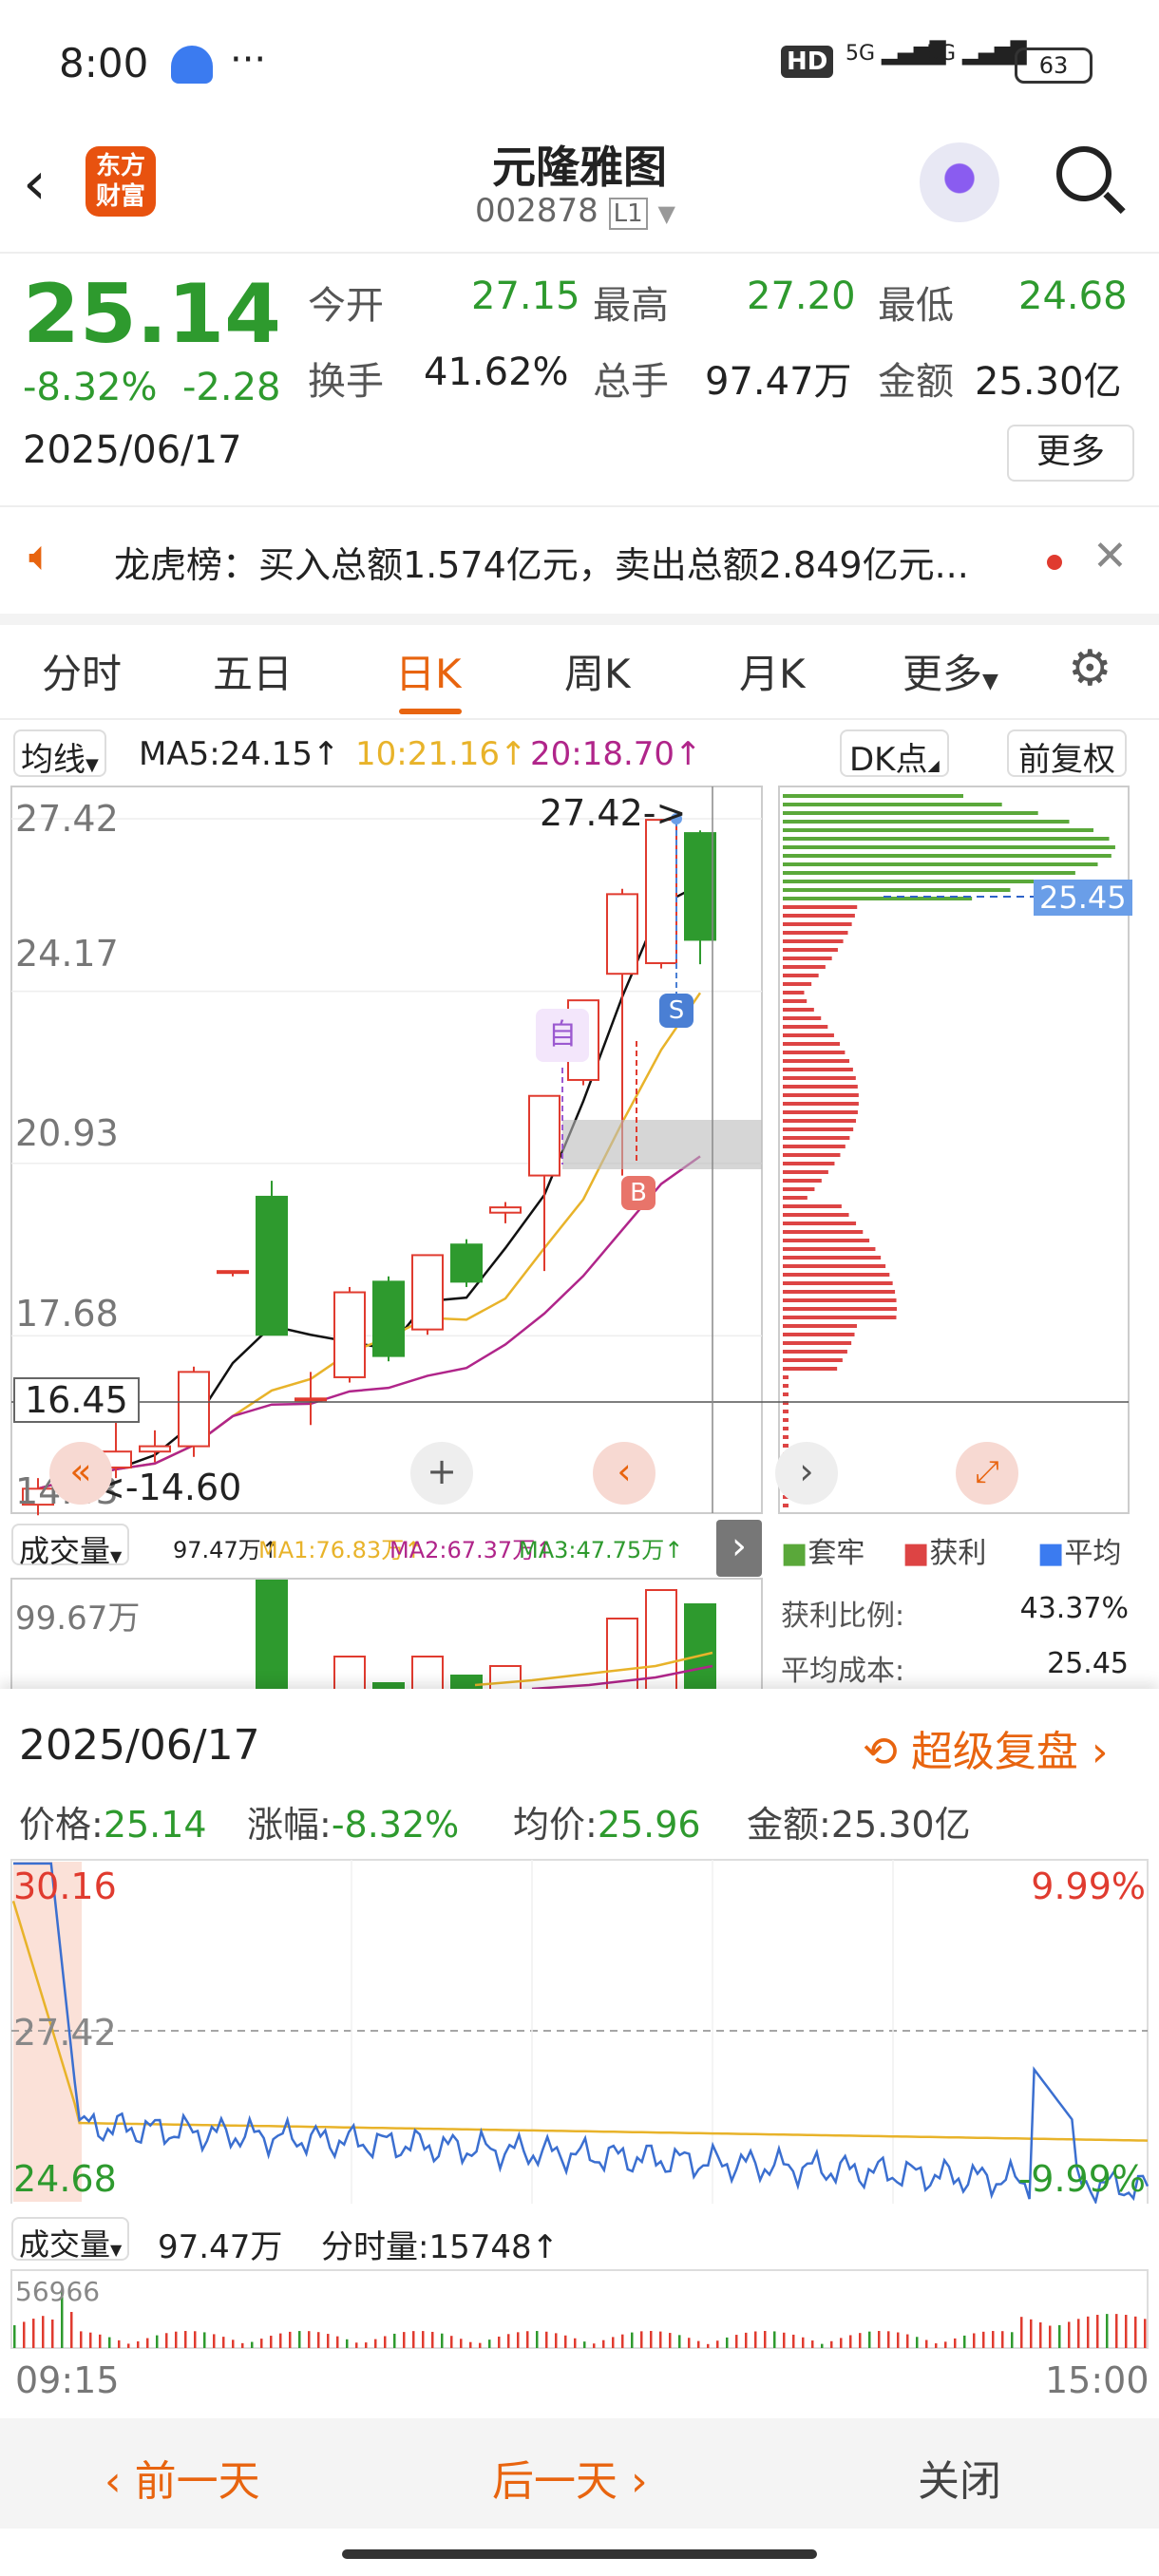 Image resolution: width=1159 pixels, height=2576 pixels. Describe the element at coordinates (985, 1747) in the screenshot. I see `super-replay-link: ⟲ 超级复盘 ›` at that location.